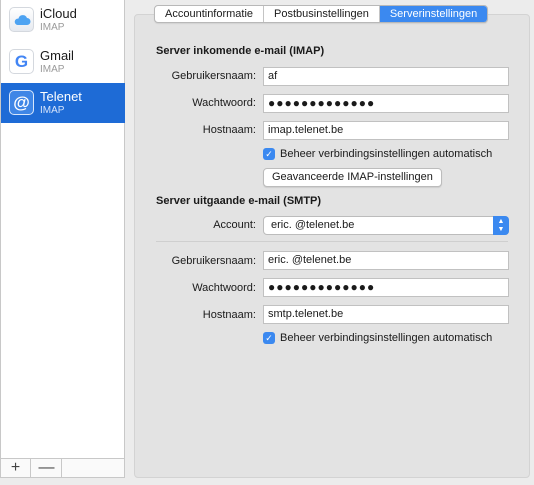  Describe the element at coordinates (240, 51) in the screenshot. I see `incoming-heading: Server inkomende e-mail (IMAP)` at that location.